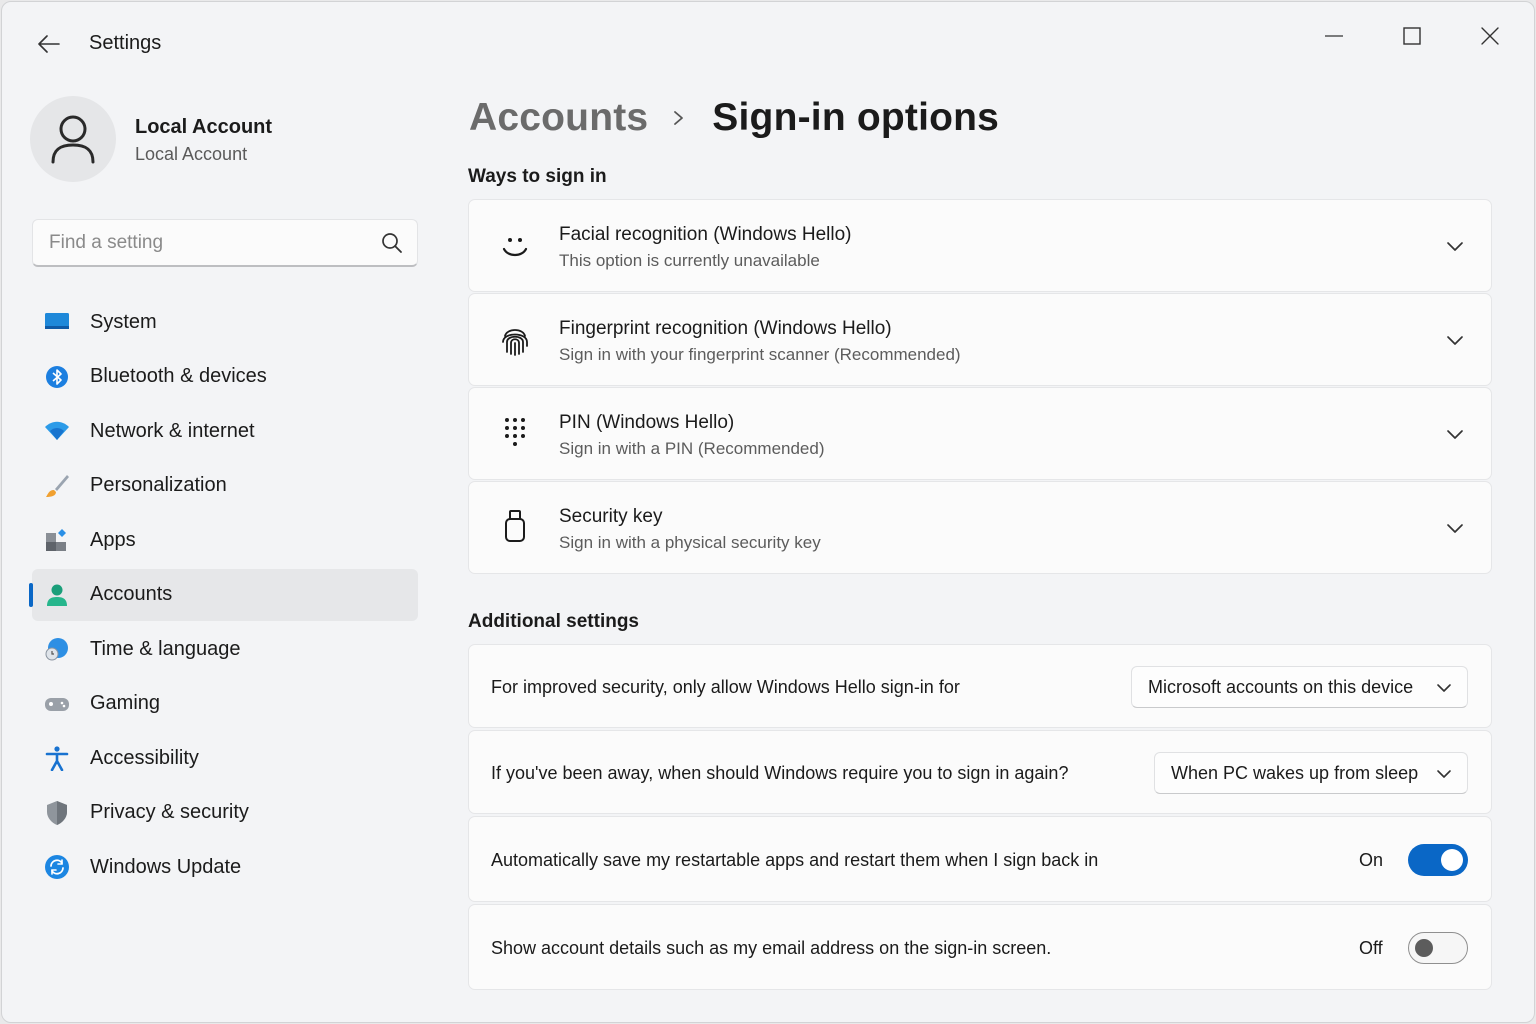 This screenshot has width=1536, height=1024. What do you see at coordinates (57, 758) in the screenshot?
I see `accessibility-icon` at bounding box center [57, 758].